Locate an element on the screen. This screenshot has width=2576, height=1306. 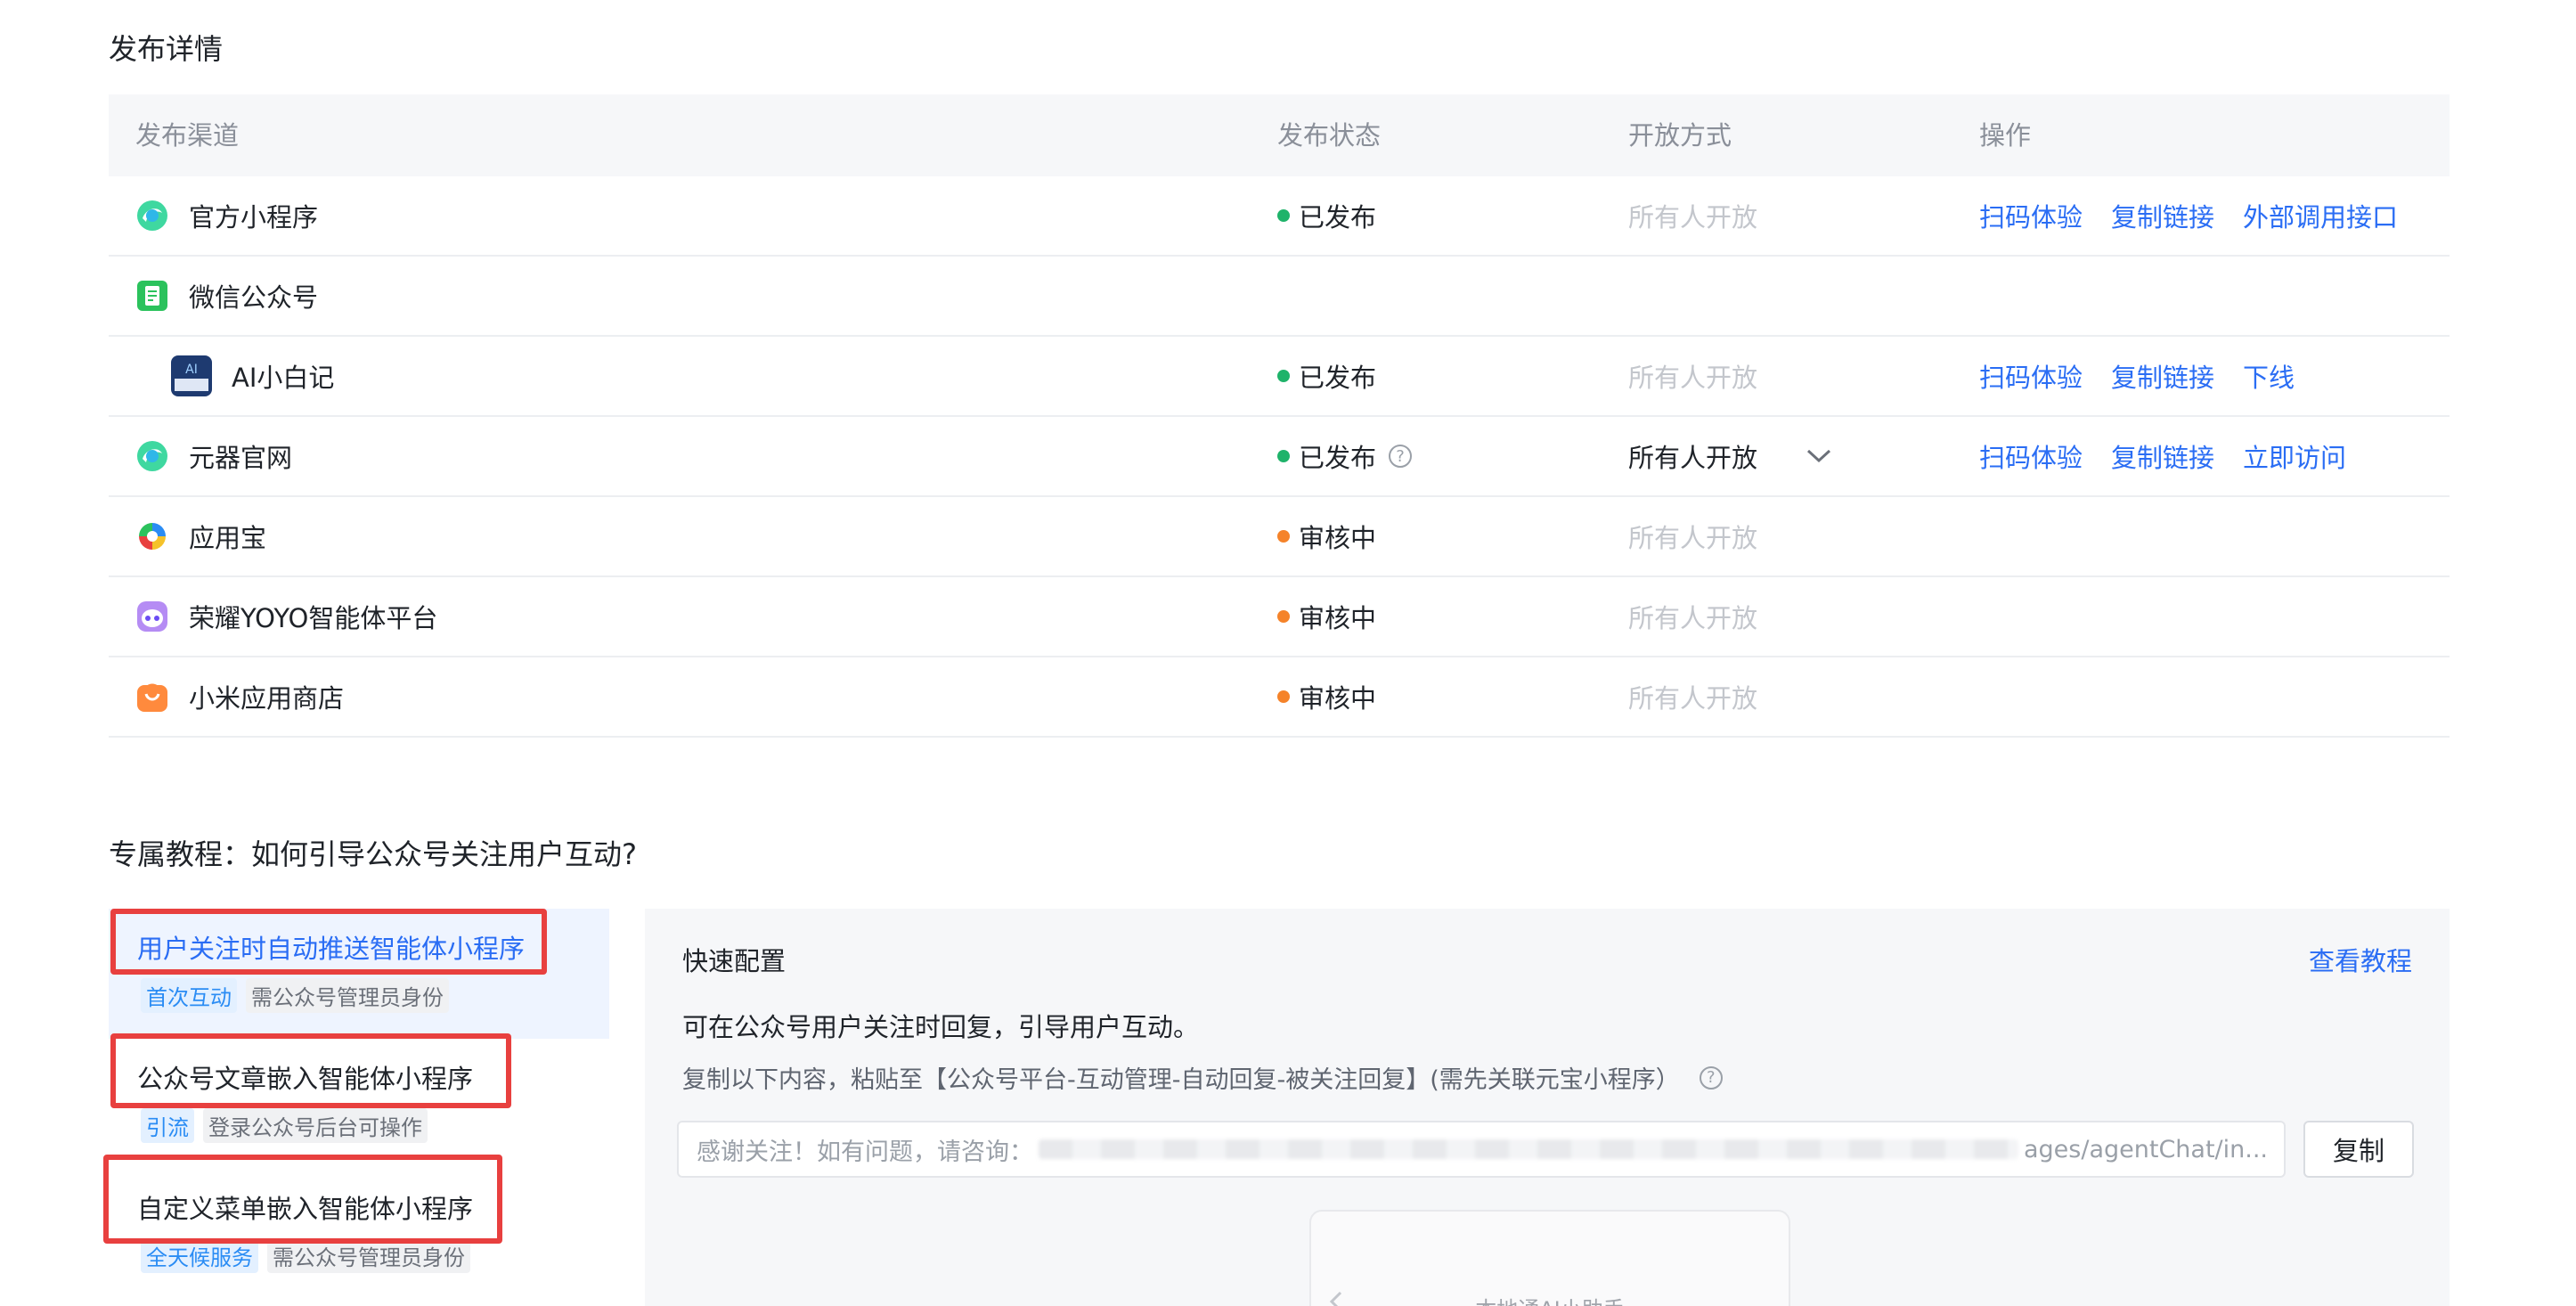
yoyo-icon is located at coordinates (152, 616).